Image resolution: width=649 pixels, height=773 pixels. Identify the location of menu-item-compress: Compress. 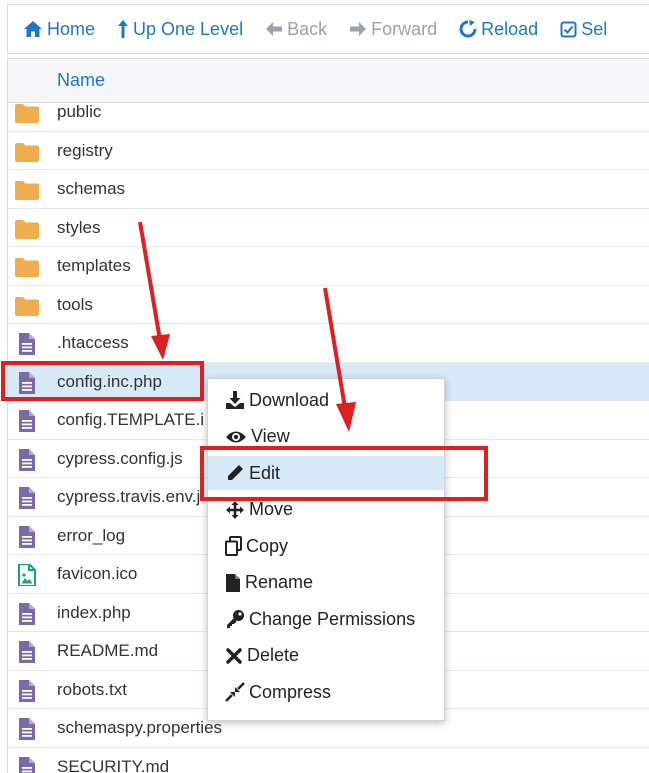
(326, 692).